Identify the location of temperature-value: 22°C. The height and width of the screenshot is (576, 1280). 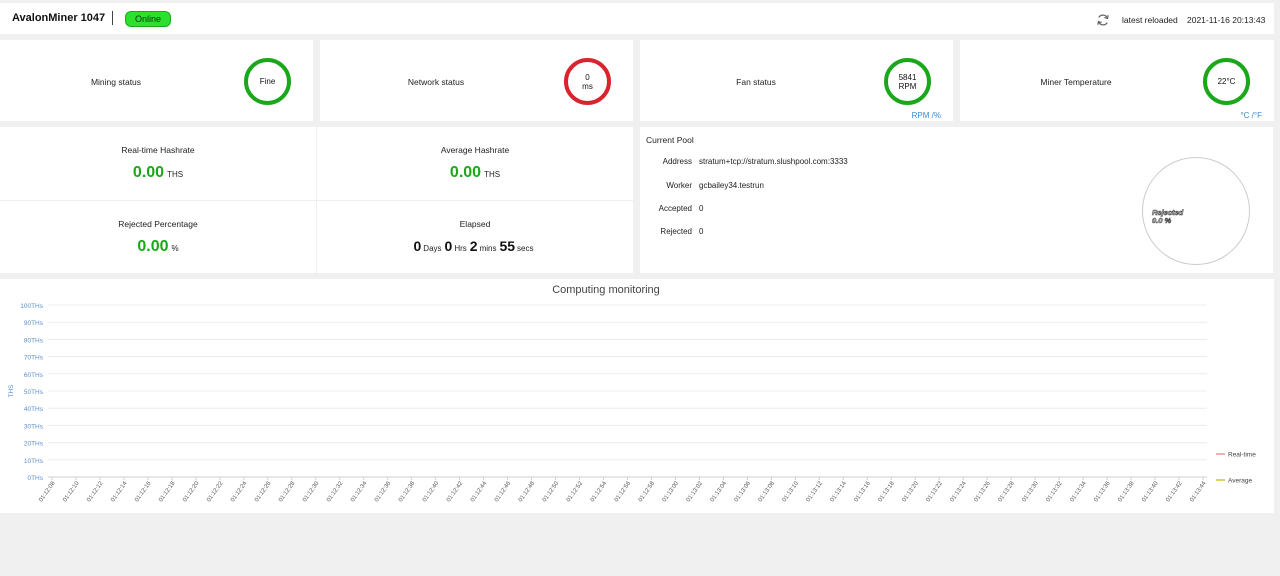
(1226, 81).